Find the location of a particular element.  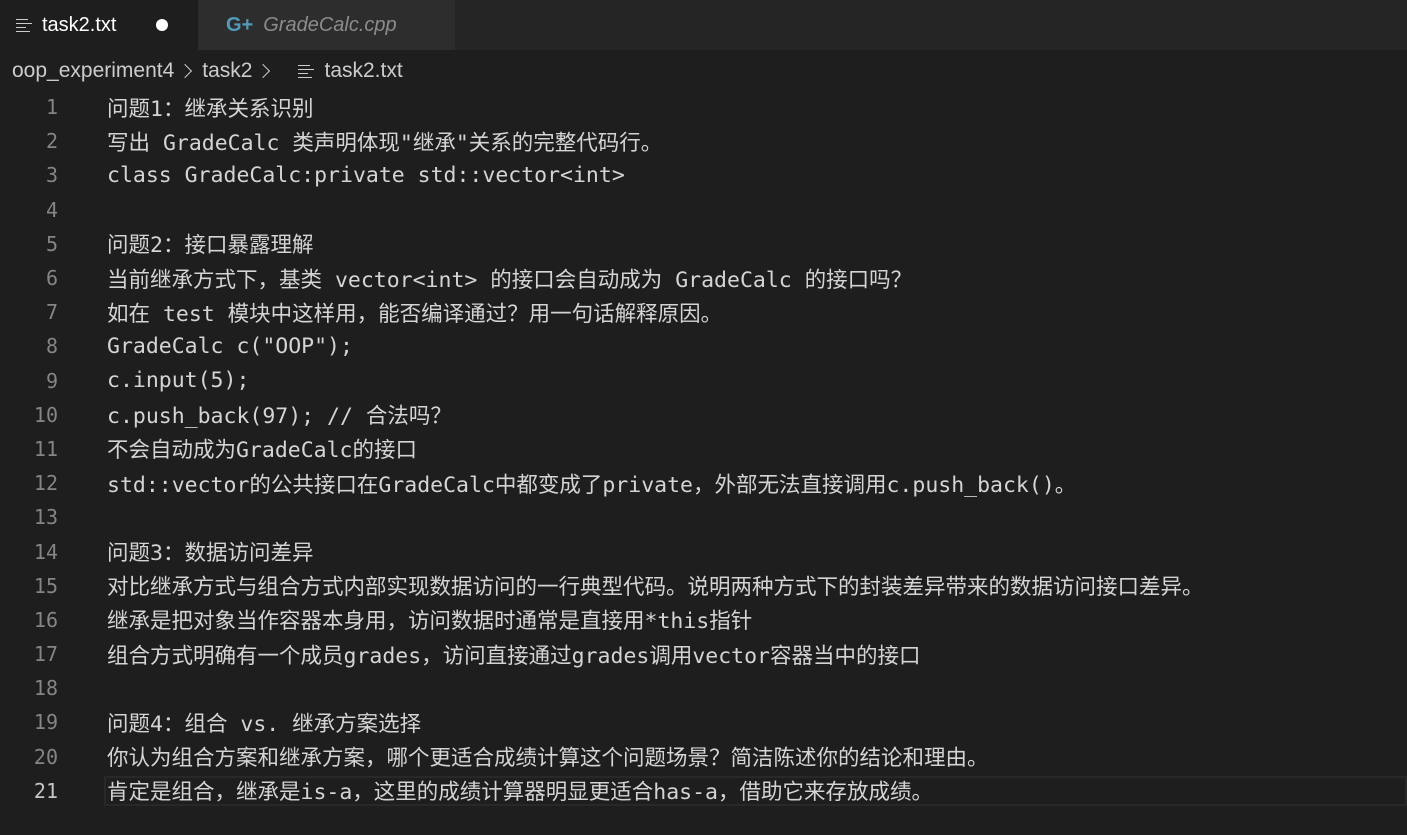

line-text: 问题4：组合 vs. 继承方案选择 is located at coordinates (264, 722).